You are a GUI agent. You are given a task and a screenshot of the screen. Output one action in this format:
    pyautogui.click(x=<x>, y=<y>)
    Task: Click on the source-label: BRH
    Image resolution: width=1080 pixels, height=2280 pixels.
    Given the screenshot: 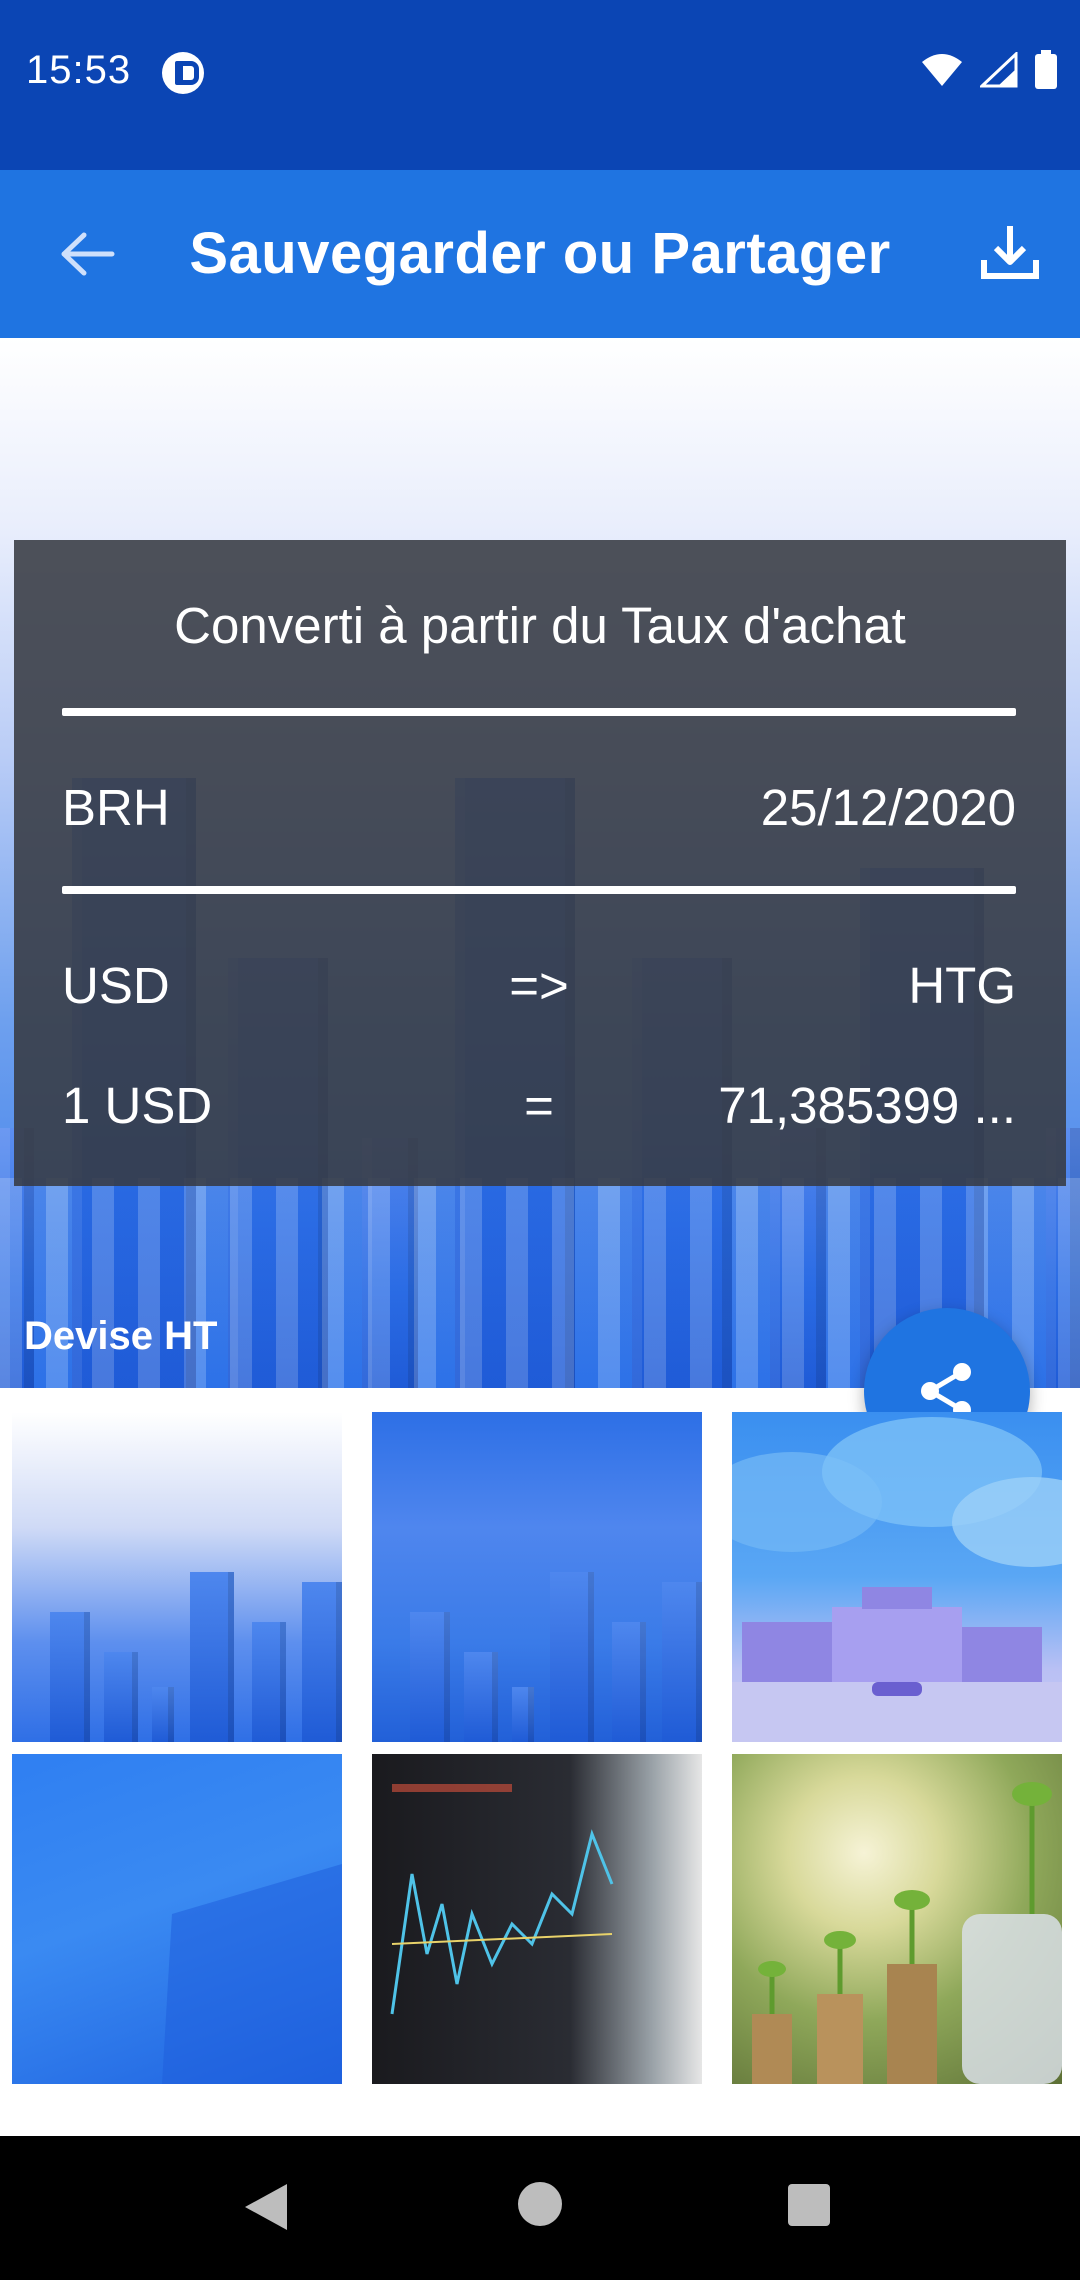 What is the action you would take?
    pyautogui.click(x=116, y=807)
    